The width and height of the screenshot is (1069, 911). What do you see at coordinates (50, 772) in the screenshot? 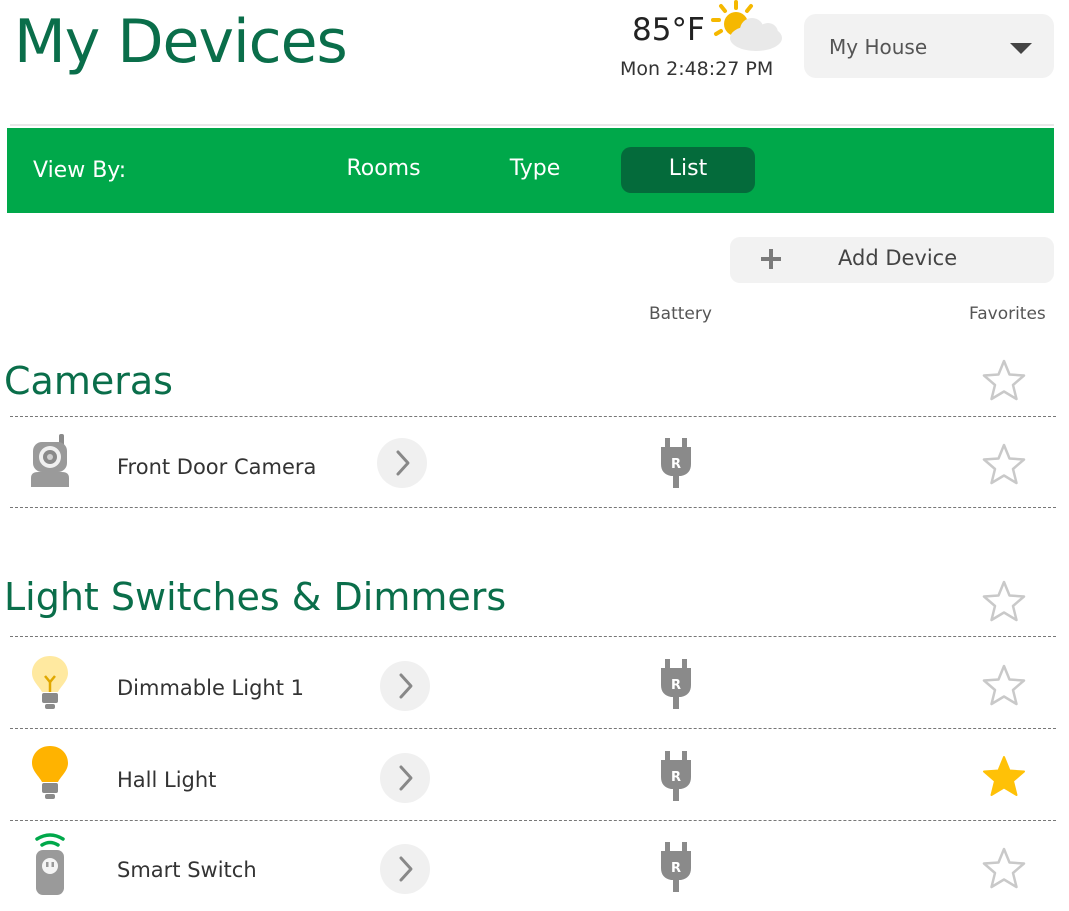
I see `bulb-icon` at bounding box center [50, 772].